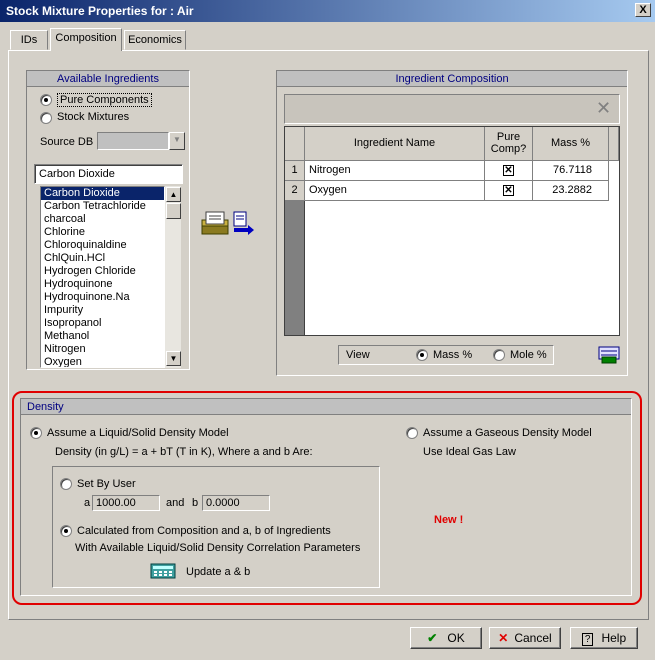  I want to click on list-item: Hydroquinone, so click(102, 284).